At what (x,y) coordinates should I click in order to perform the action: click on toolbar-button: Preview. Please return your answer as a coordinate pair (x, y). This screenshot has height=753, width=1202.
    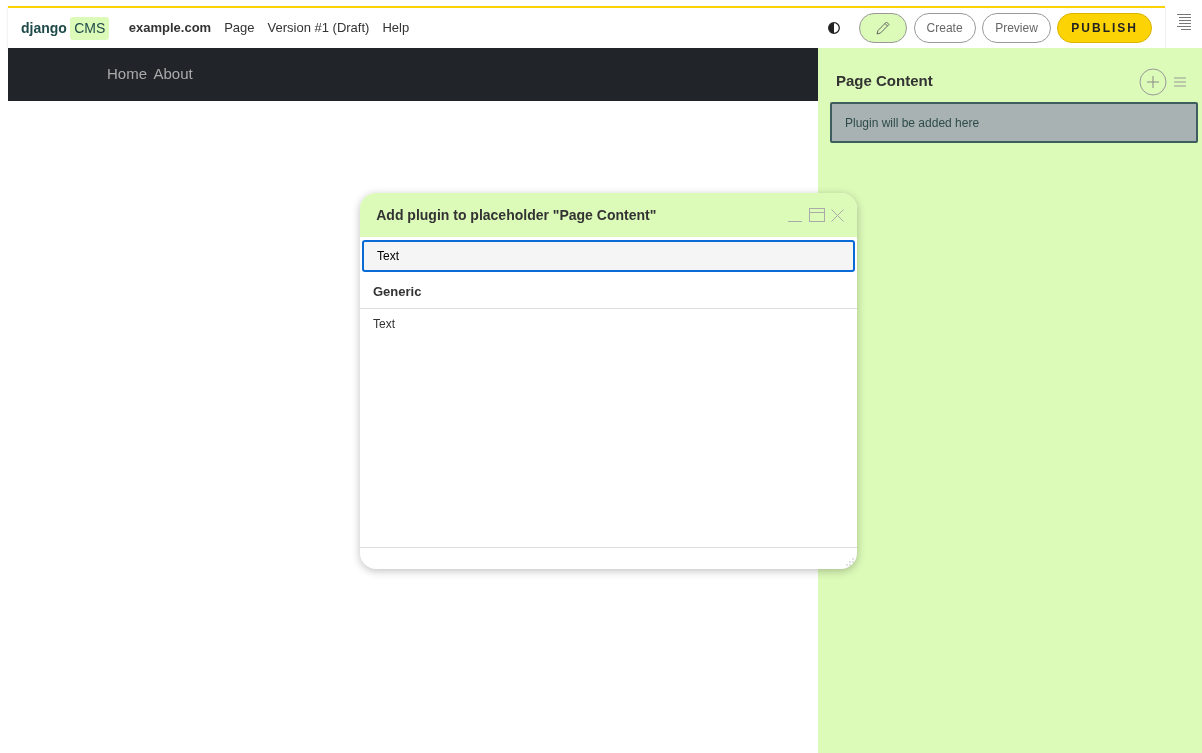
    Looking at the image, I should click on (1016, 28).